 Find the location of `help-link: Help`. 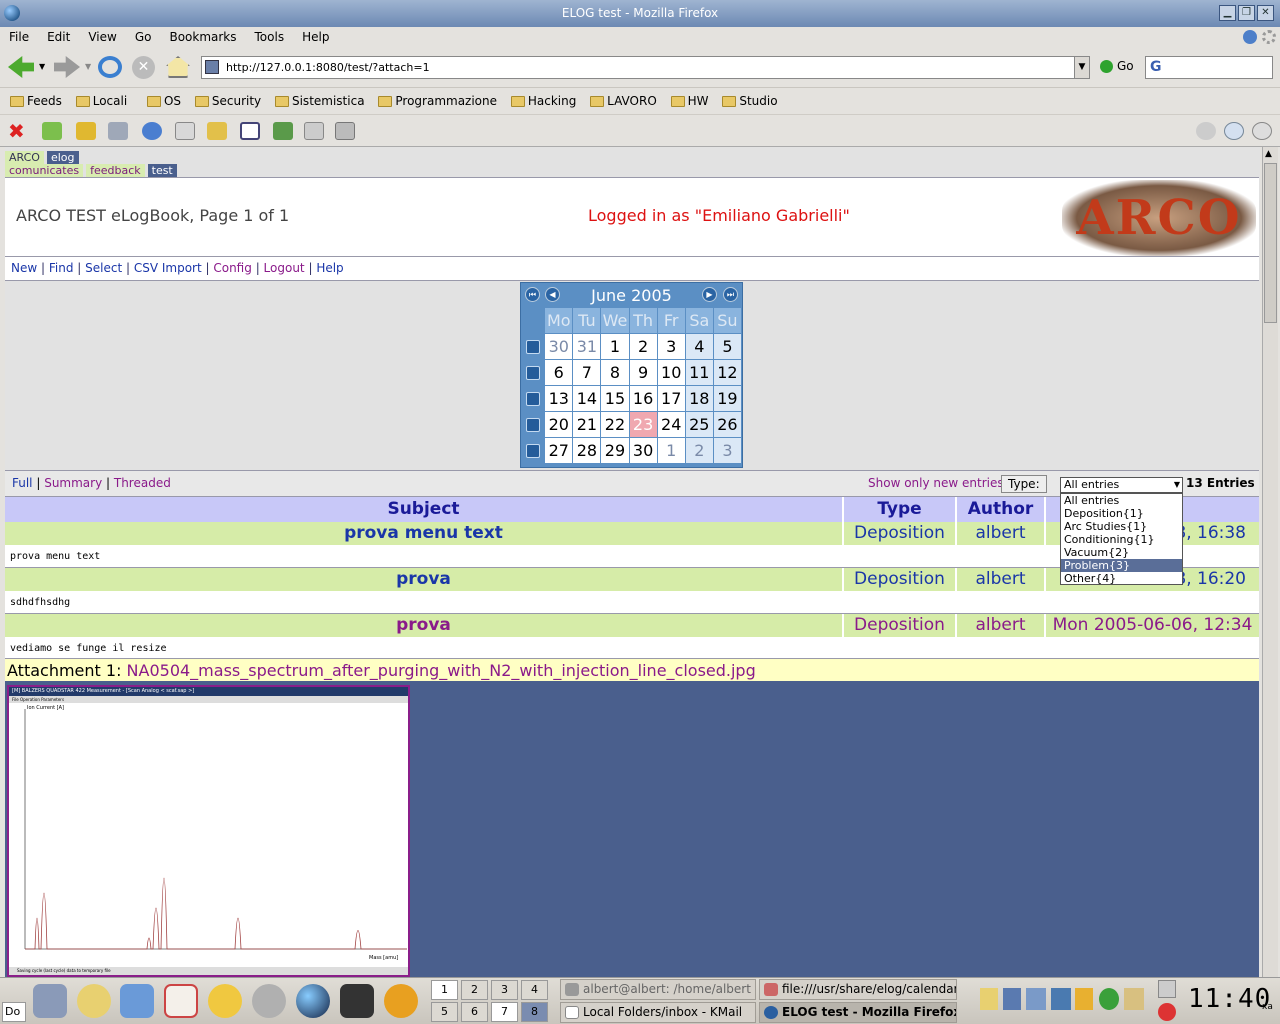

help-link: Help is located at coordinates (329, 268).